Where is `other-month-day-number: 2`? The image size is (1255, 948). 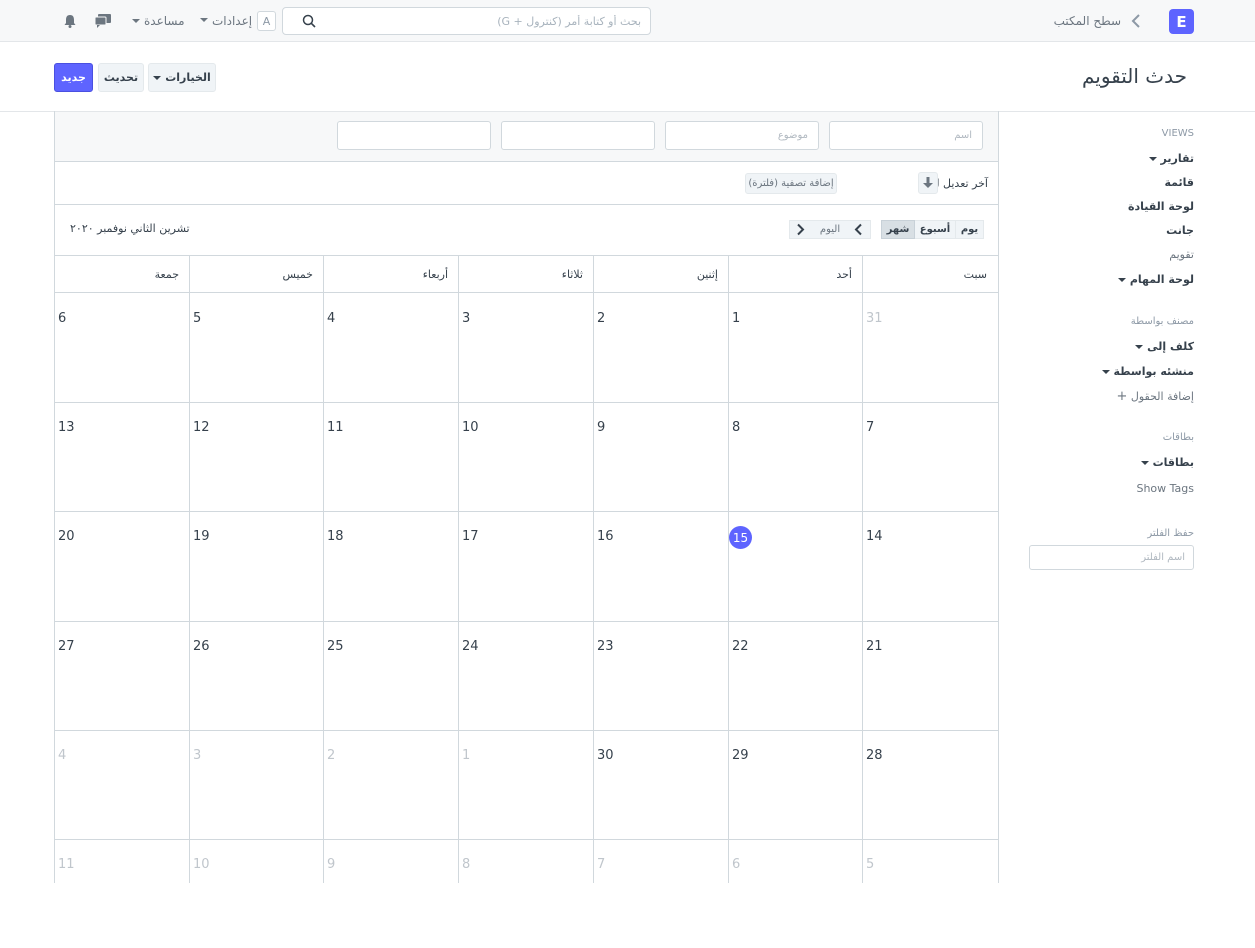
other-month-day-number: 2 is located at coordinates (331, 755).